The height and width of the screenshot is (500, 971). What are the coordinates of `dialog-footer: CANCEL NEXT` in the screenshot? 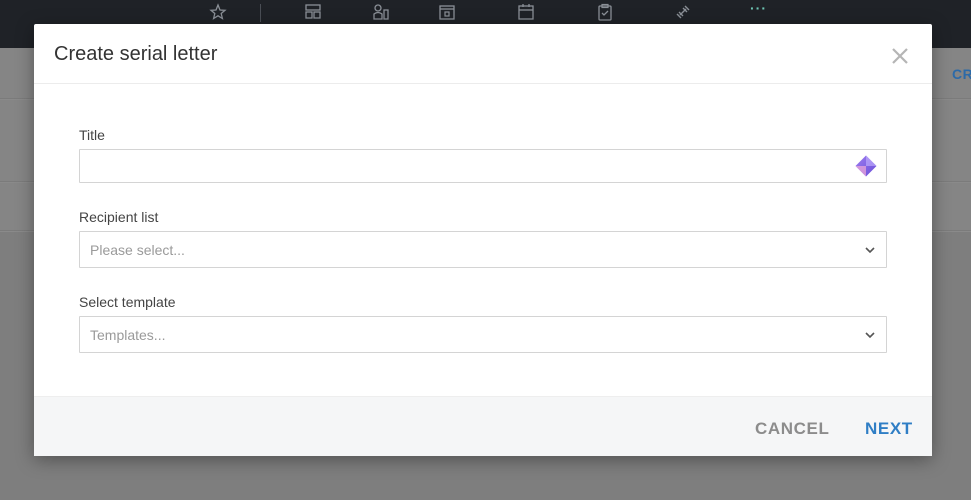 It's located at (483, 426).